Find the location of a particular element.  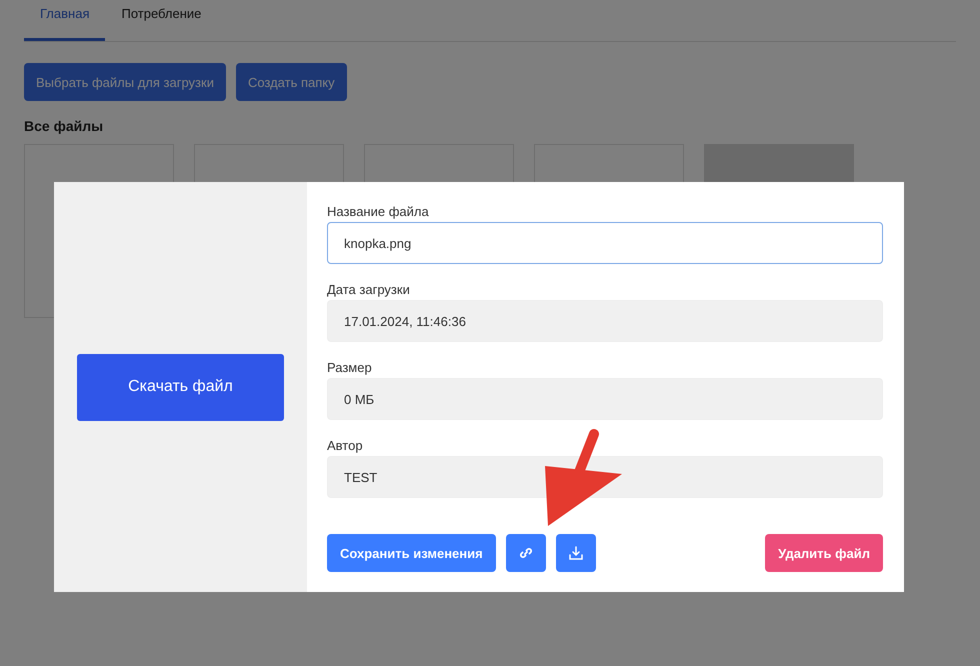

tab: Потребление is located at coordinates (161, 20).